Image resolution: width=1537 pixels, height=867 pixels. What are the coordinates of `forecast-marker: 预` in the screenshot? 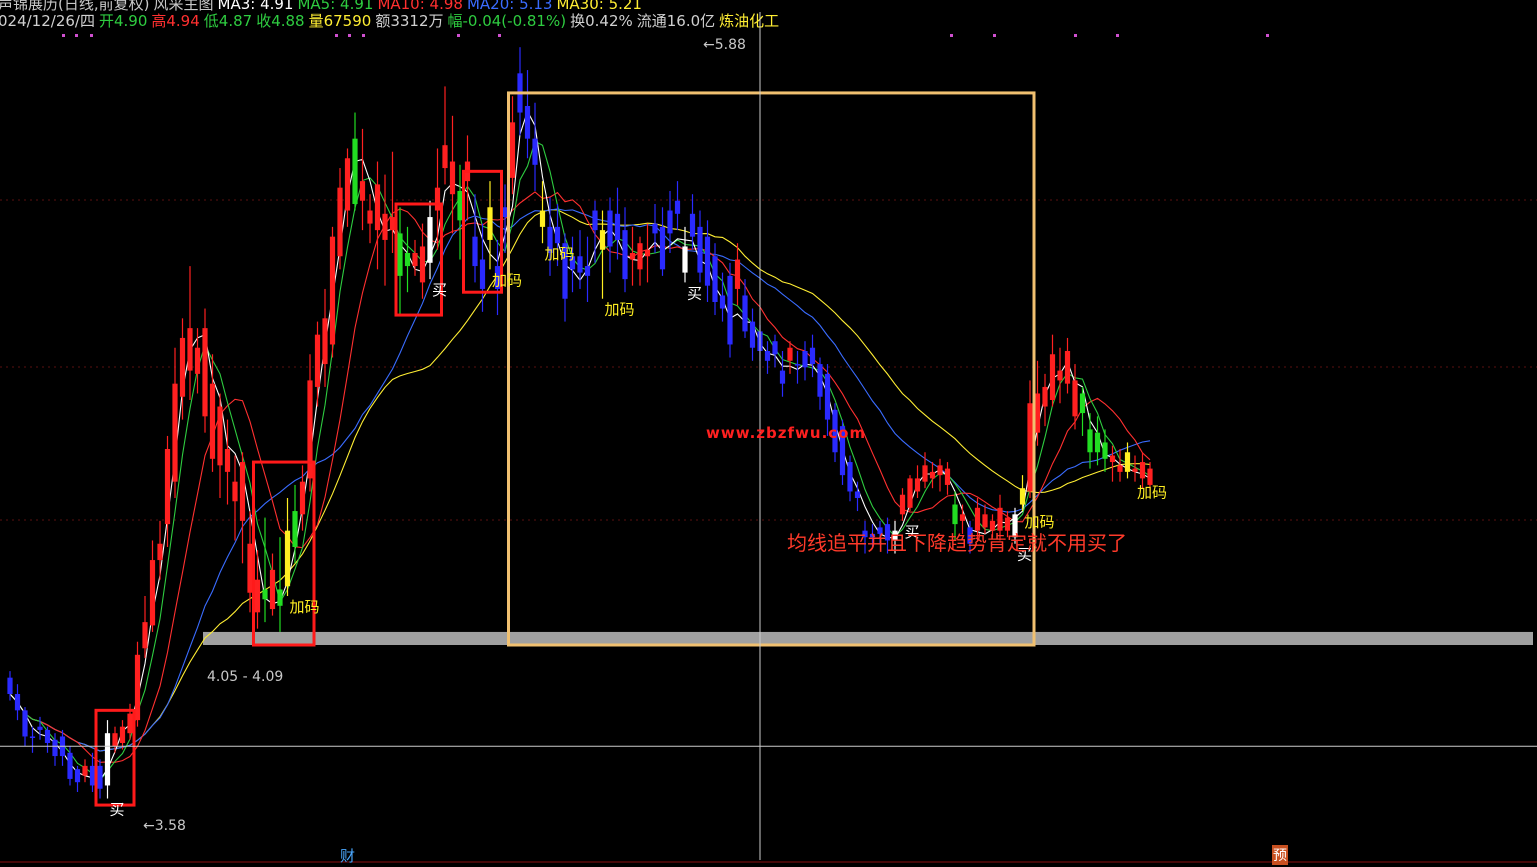 It's located at (1280, 855).